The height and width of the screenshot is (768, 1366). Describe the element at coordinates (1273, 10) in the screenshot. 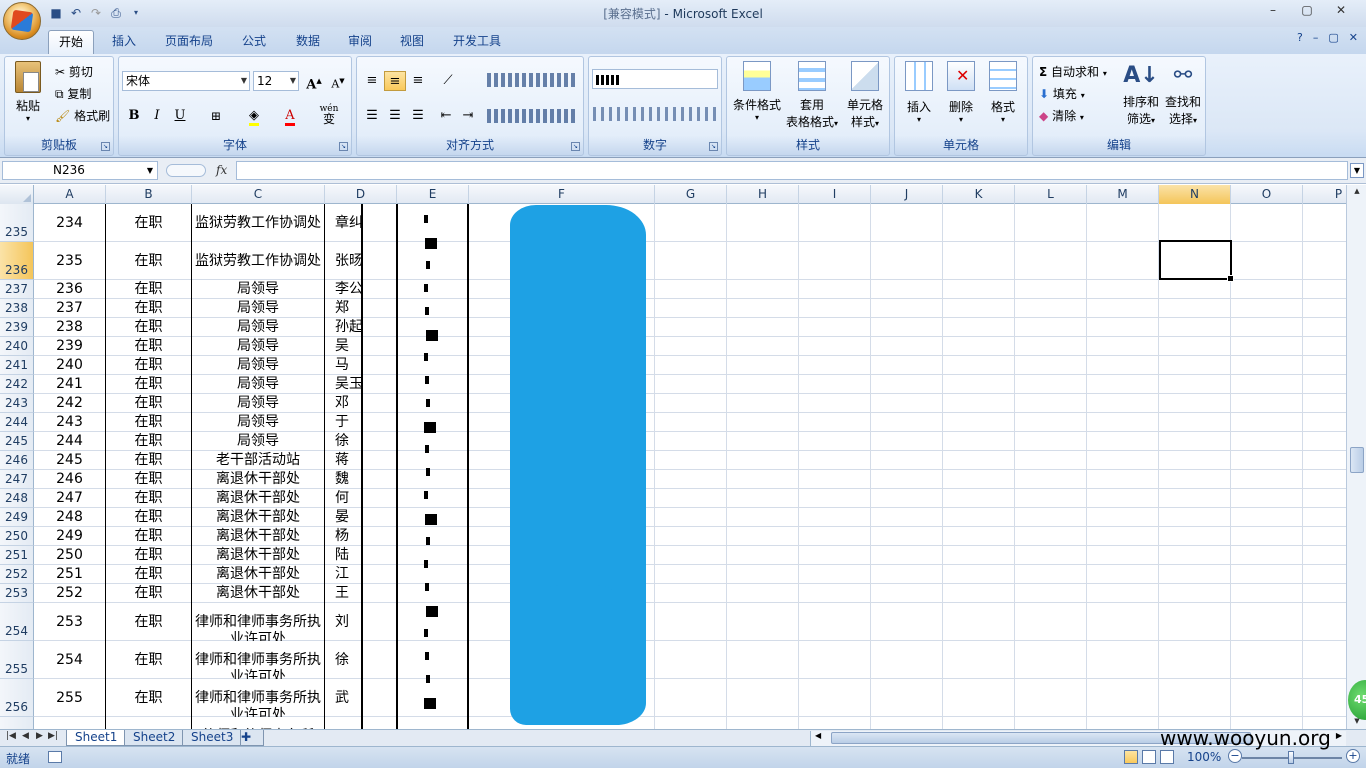

I see `minimize-button: –` at that location.